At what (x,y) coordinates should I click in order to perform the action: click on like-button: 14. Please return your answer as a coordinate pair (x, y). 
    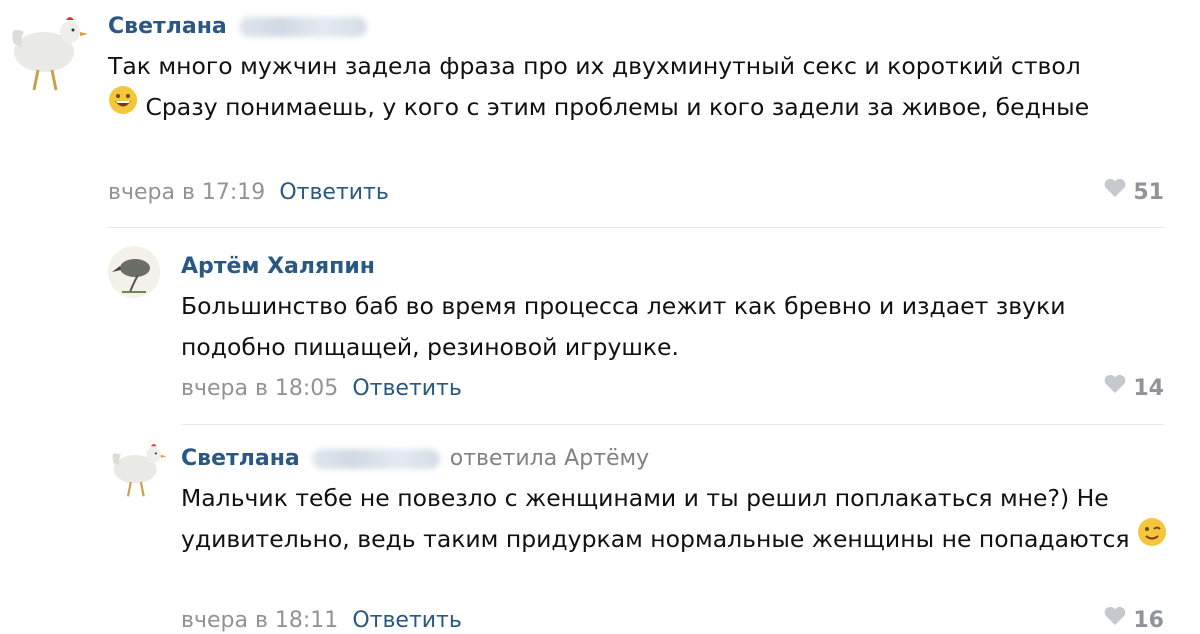
    Looking at the image, I should click on (1133, 388).